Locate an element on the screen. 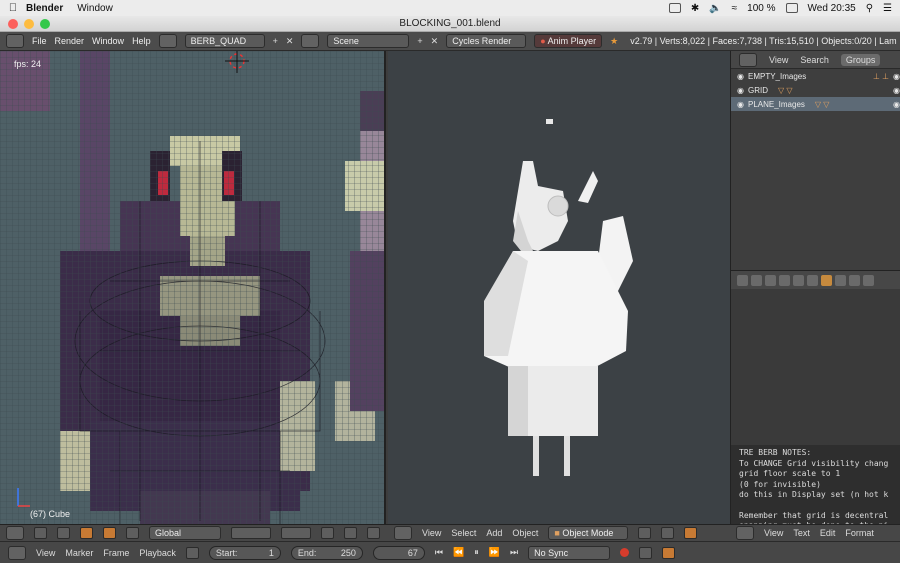  jump-end-icon: ⏭ is located at coordinates (514, 552).